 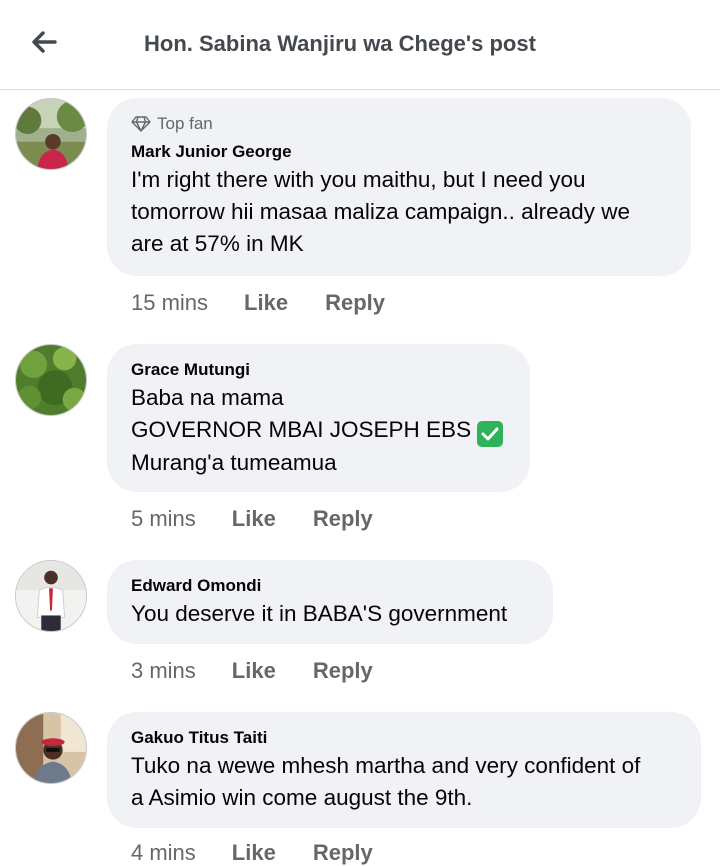 What do you see at coordinates (399, 152) in the screenshot?
I see `comment-author: Mark Junior George` at bounding box center [399, 152].